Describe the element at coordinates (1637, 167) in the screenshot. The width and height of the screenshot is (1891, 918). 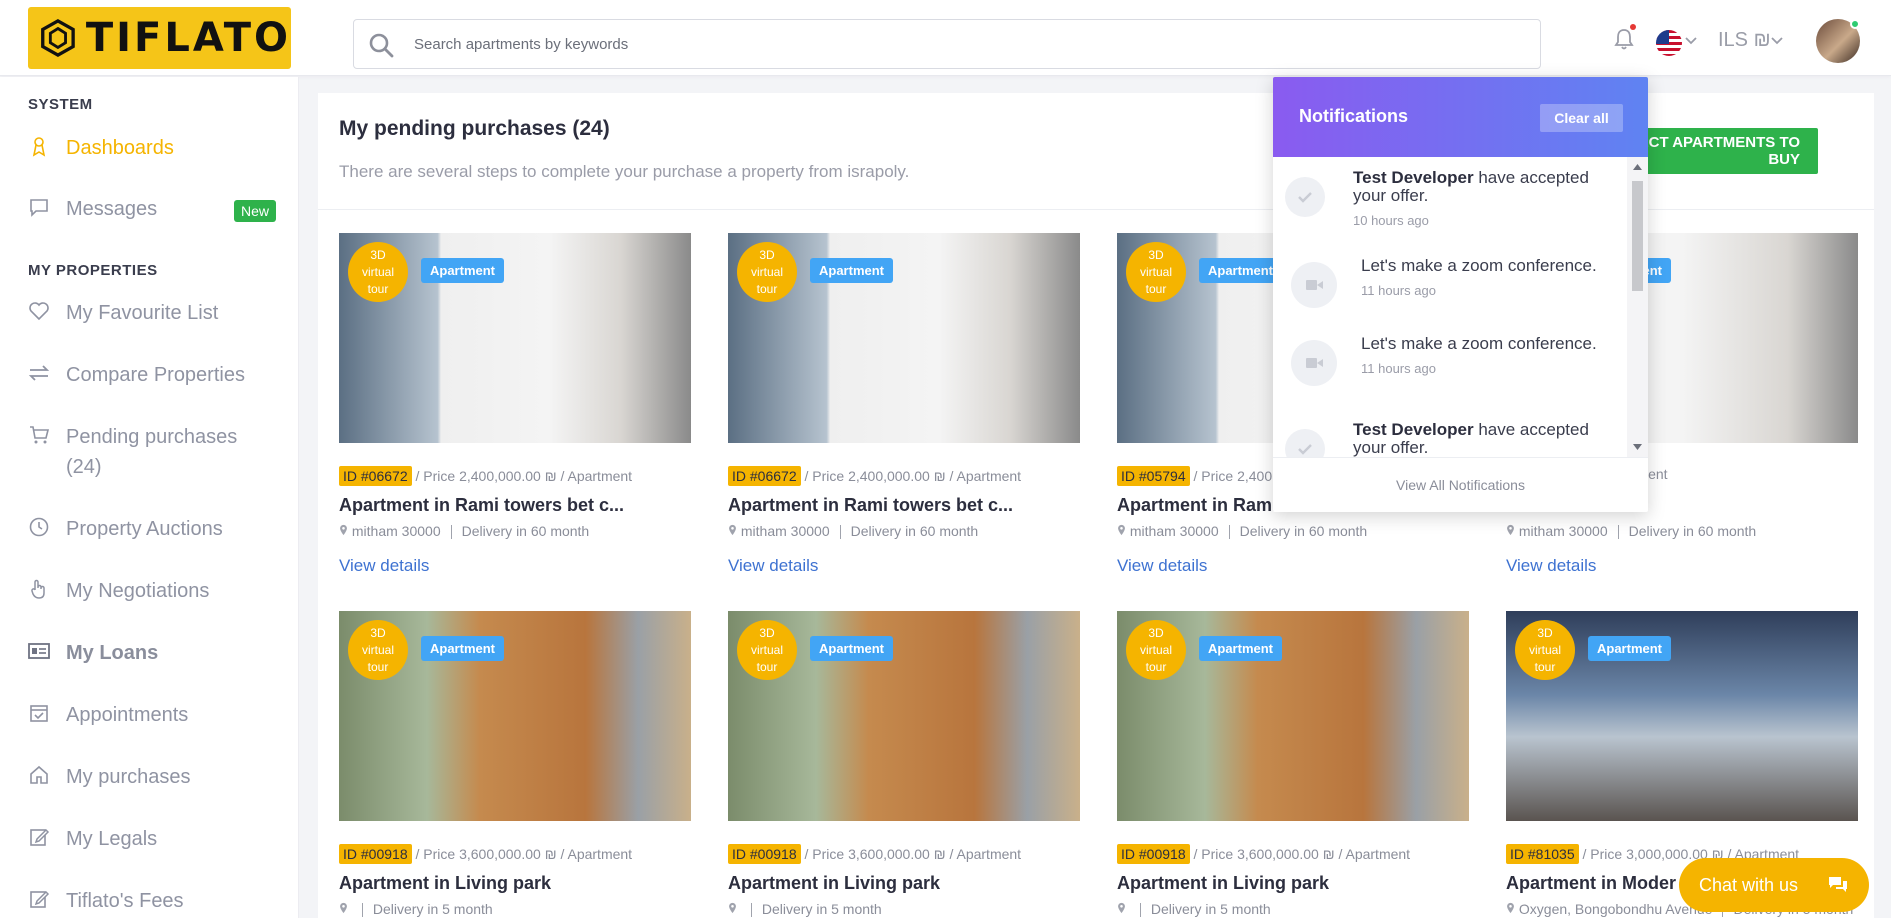
I see `scroll-up-icon` at that location.